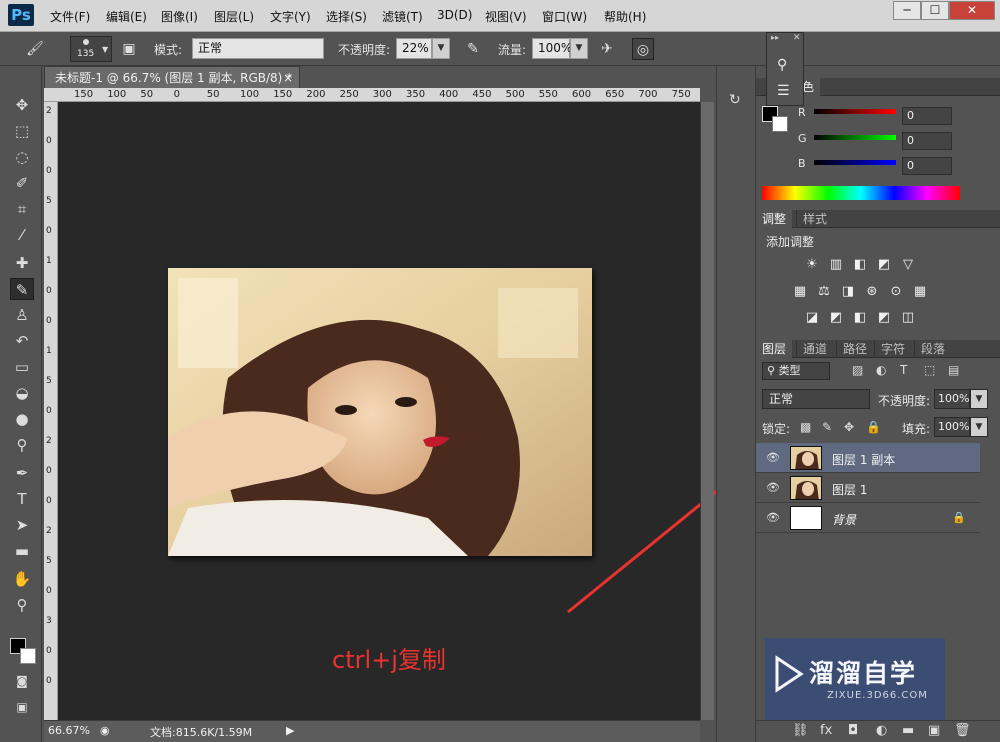 The height and width of the screenshot is (742, 1000). I want to click on airbrush-icon: ✈, so click(607, 49).